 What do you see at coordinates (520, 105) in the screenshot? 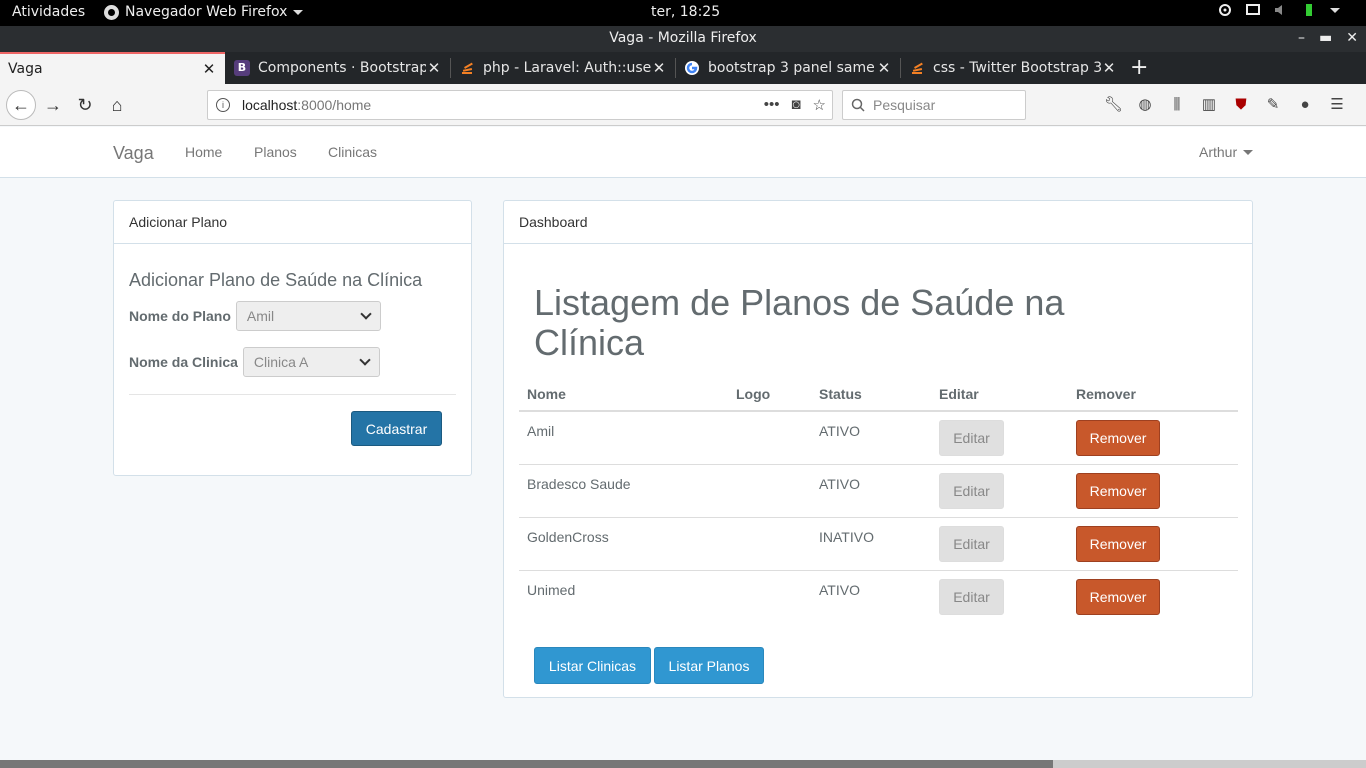
I see `url-bar: i localhost:8000/home ••• ◙ ☆` at bounding box center [520, 105].